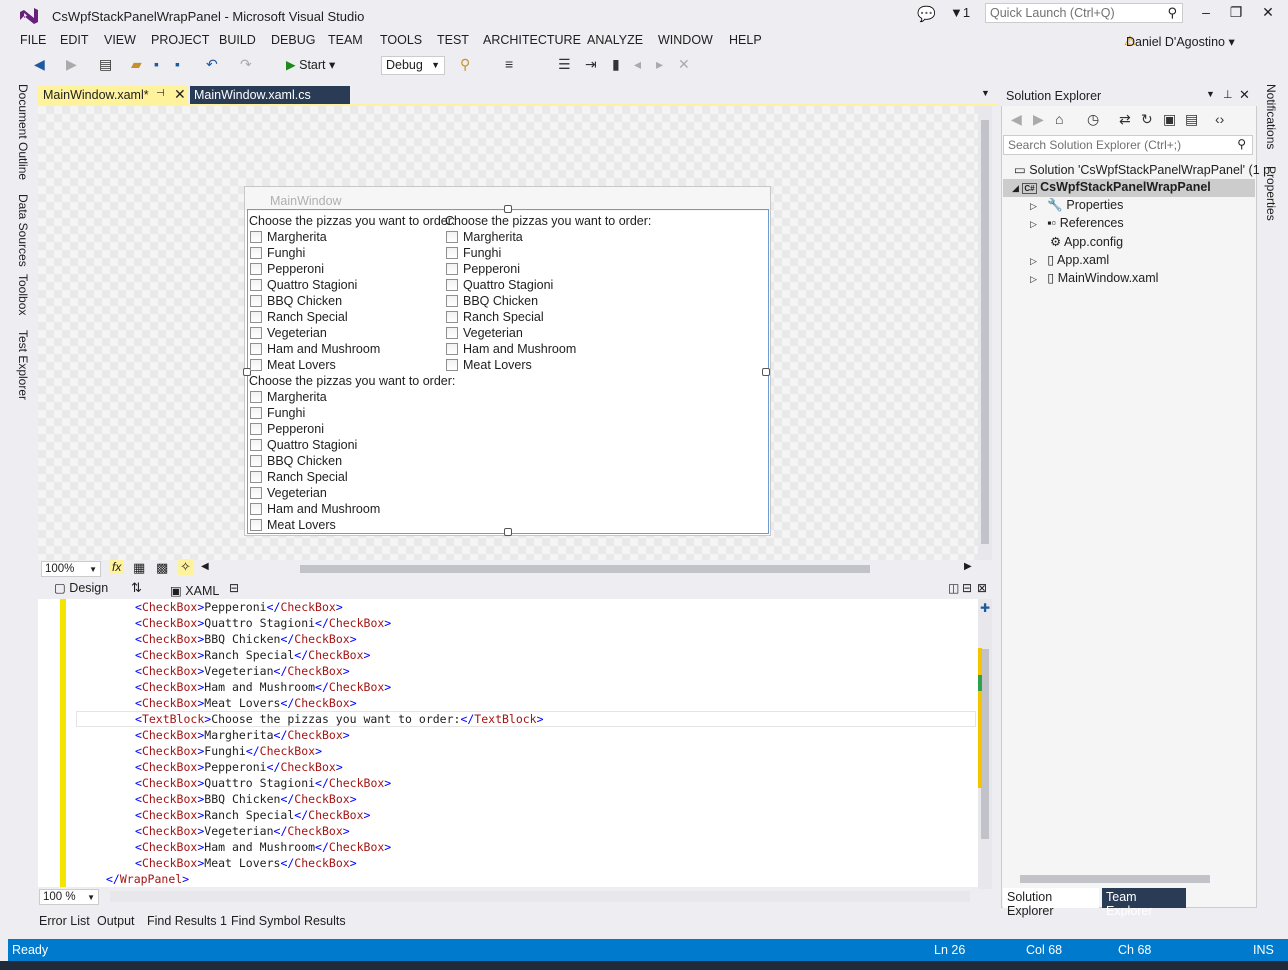 The width and height of the screenshot is (1288, 970). I want to click on forward-icon: ▶, so click(1038, 119).